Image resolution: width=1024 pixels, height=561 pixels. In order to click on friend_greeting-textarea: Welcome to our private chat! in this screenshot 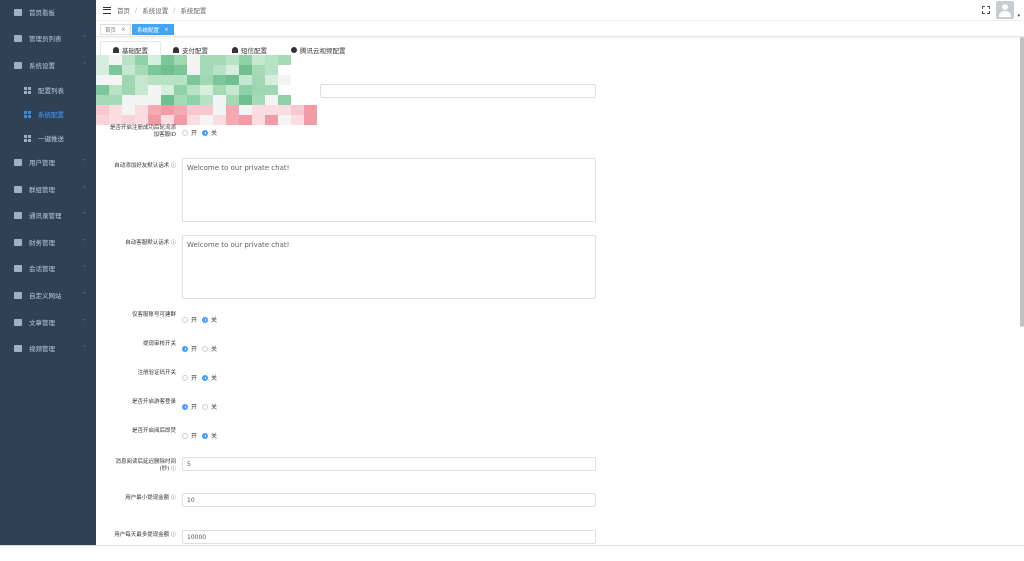, I will do `click(389, 190)`.